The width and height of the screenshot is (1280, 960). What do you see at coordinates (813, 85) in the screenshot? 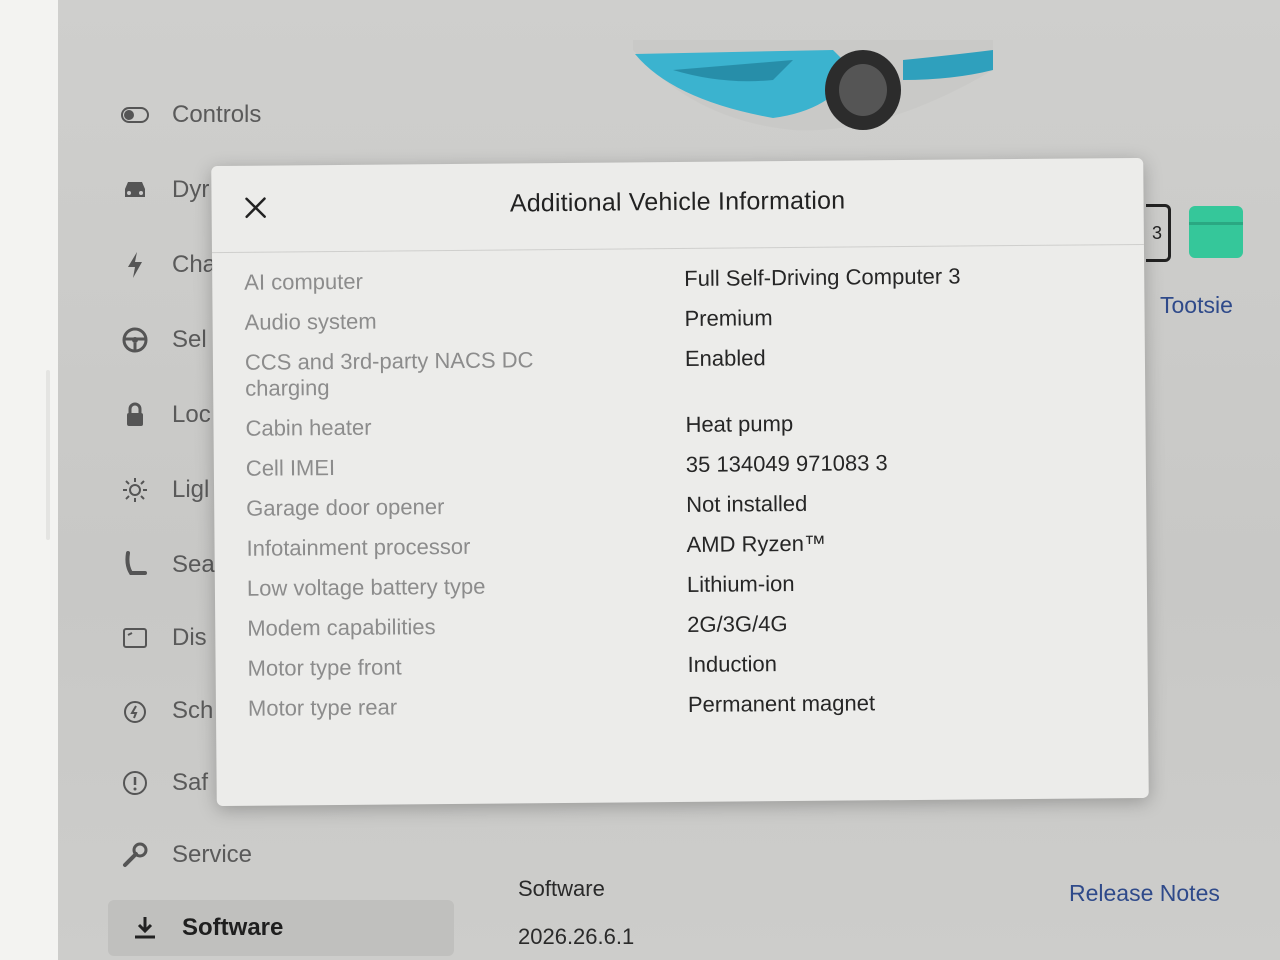
I see `vehicle-image` at bounding box center [813, 85].